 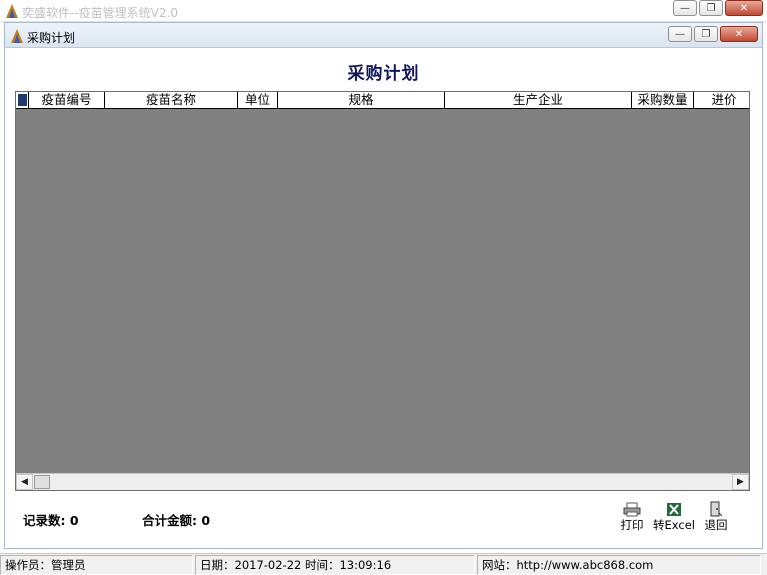 I want to click on column-header-spec: 规格, so click(x=361, y=100).